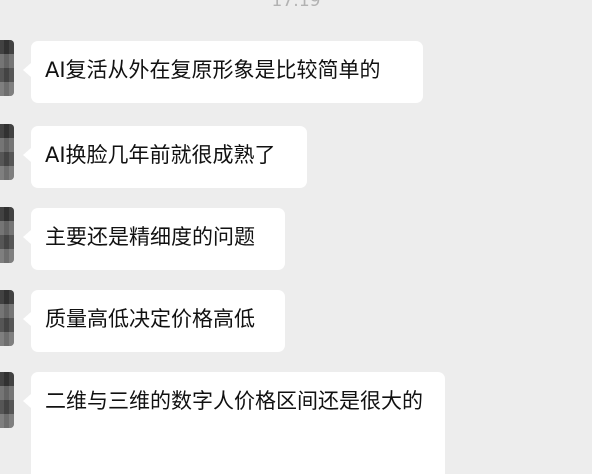  I want to click on message-text: 主要还是精细度的问题, so click(150, 237).